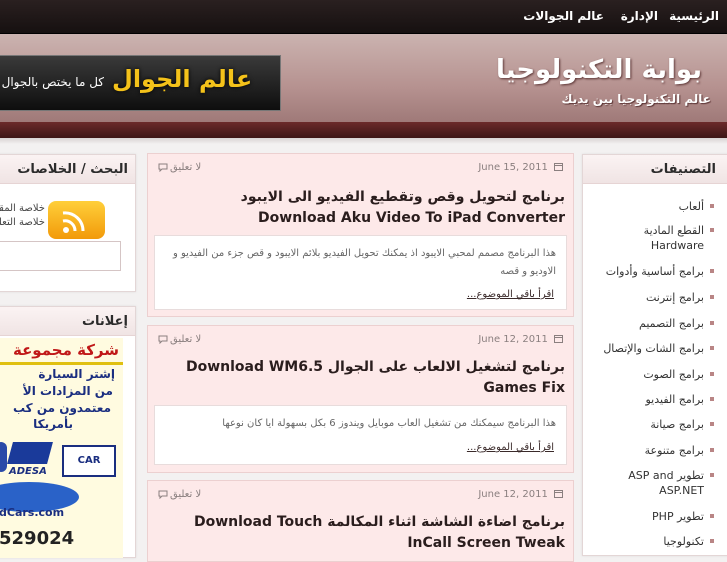 The height and width of the screenshot is (562, 727). I want to click on ad-line: معتمدون من كب, so click(61, 408).